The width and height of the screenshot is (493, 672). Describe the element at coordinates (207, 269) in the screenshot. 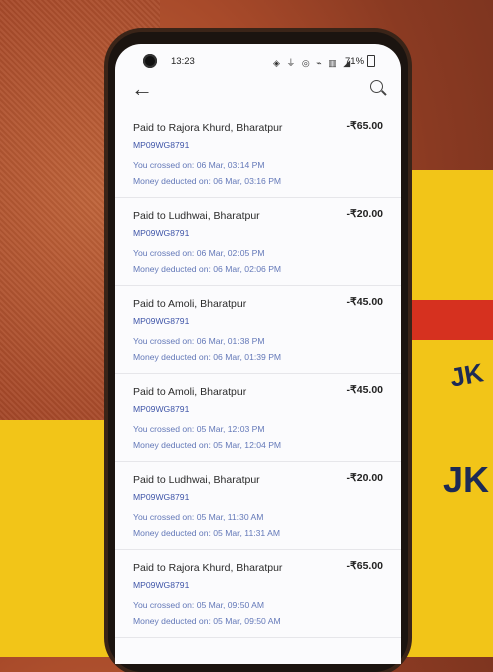

I see `txn-deducted: Money deducted on: 06 Mar, 02:06 PM` at that location.